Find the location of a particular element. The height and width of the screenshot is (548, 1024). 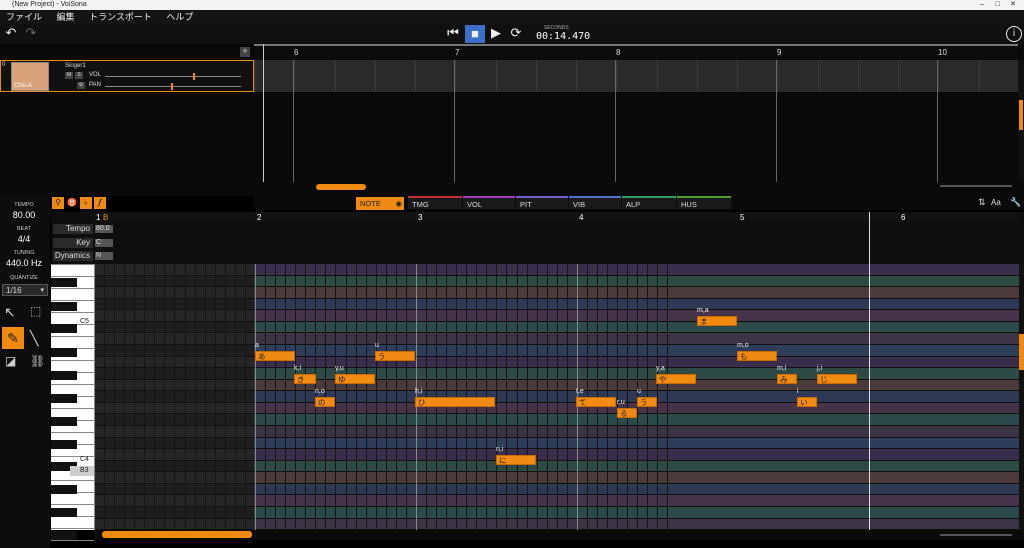

piano-keyboard is located at coordinates (72, 402).